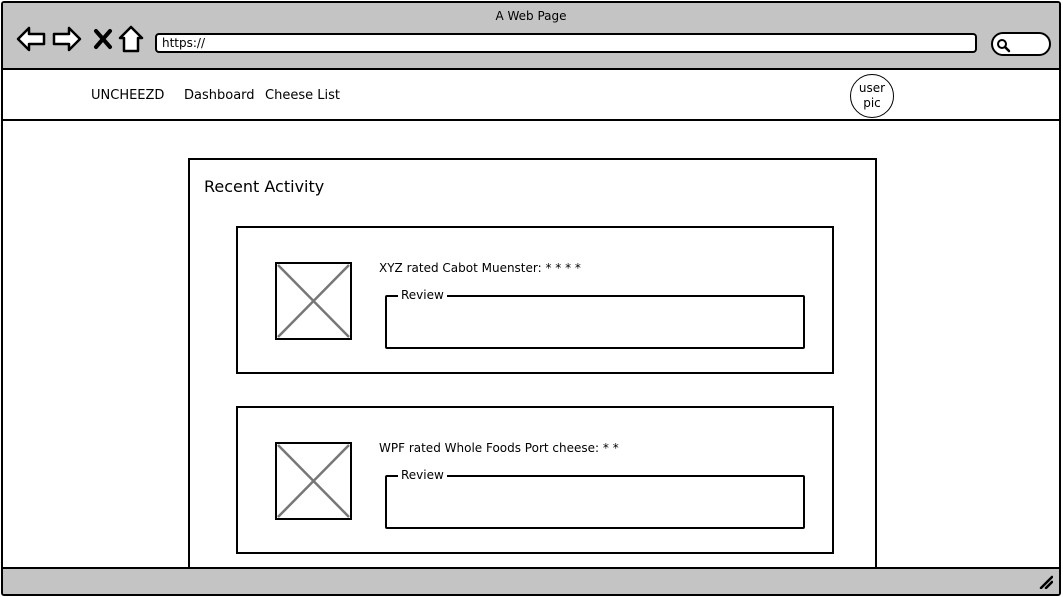 Image resolution: width=1063 pixels, height=597 pixels. Describe the element at coordinates (1046, 582) in the screenshot. I see `resize-grip-icon` at that location.